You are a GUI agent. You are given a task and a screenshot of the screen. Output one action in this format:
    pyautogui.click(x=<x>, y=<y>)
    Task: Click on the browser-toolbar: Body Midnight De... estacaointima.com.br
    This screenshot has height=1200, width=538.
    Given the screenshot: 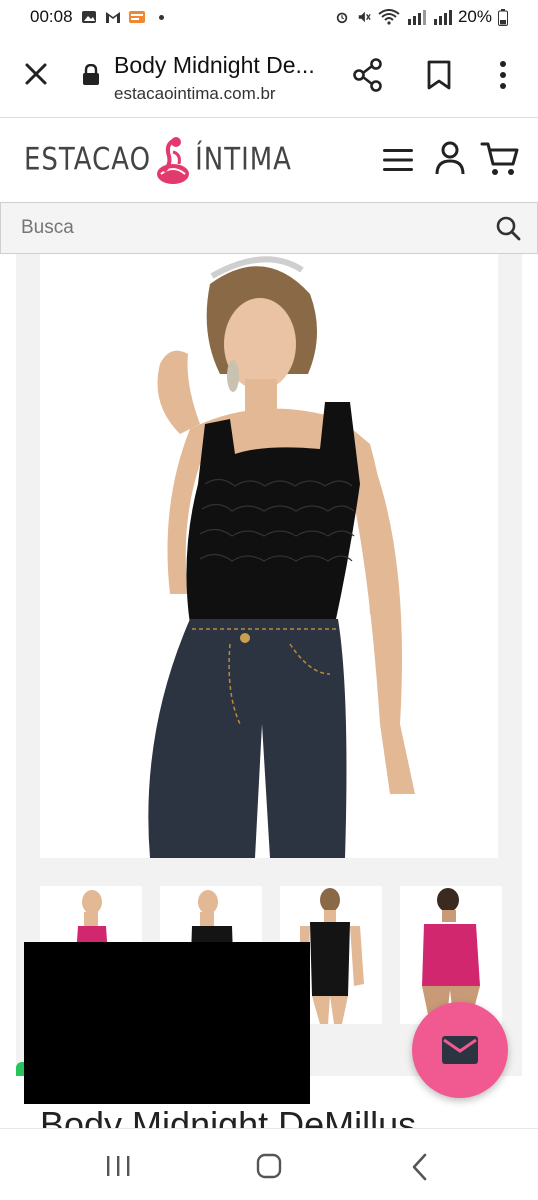 What is the action you would take?
    pyautogui.click(x=269, y=76)
    